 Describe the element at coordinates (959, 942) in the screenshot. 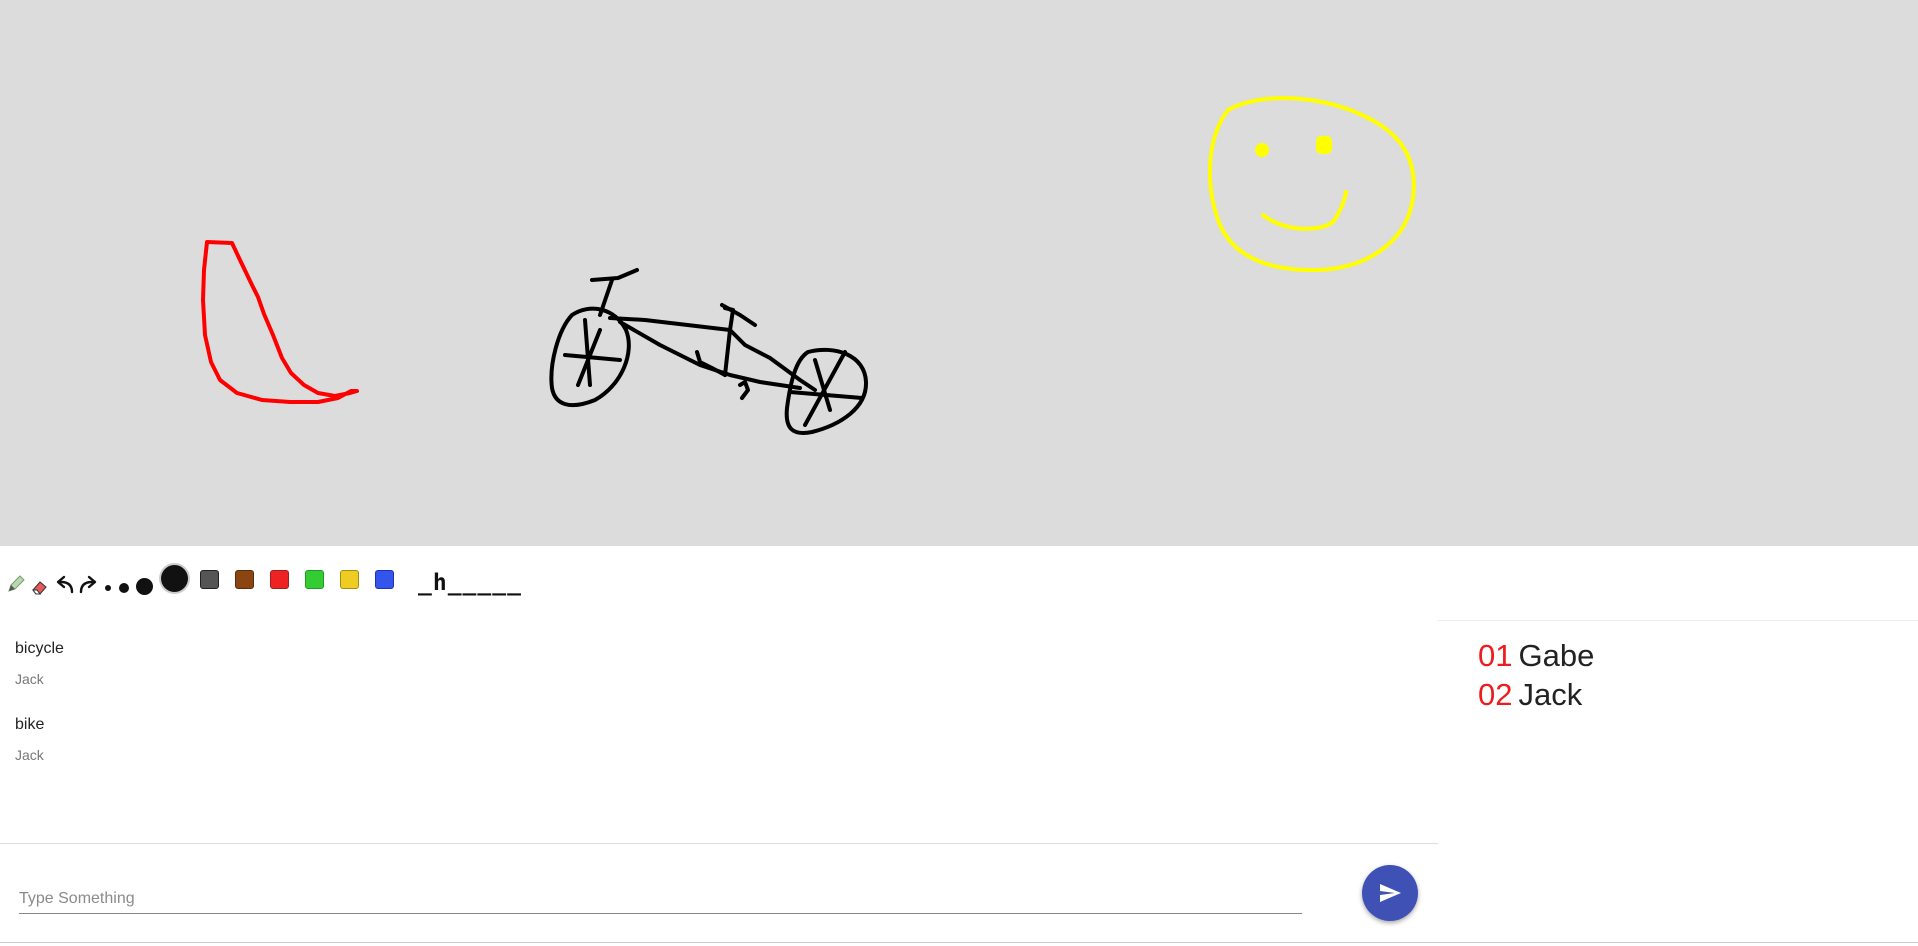

I see `bottom-divider` at that location.